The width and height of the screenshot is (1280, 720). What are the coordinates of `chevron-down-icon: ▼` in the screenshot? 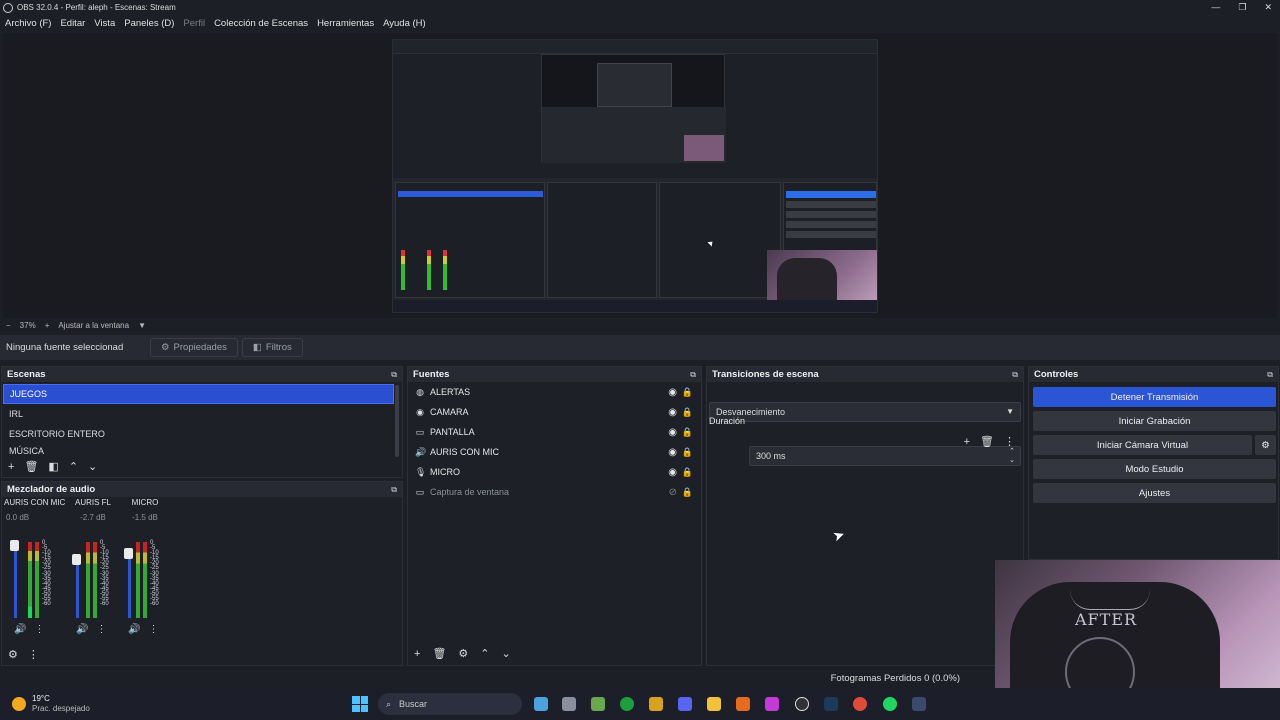 It's located at (142, 325).